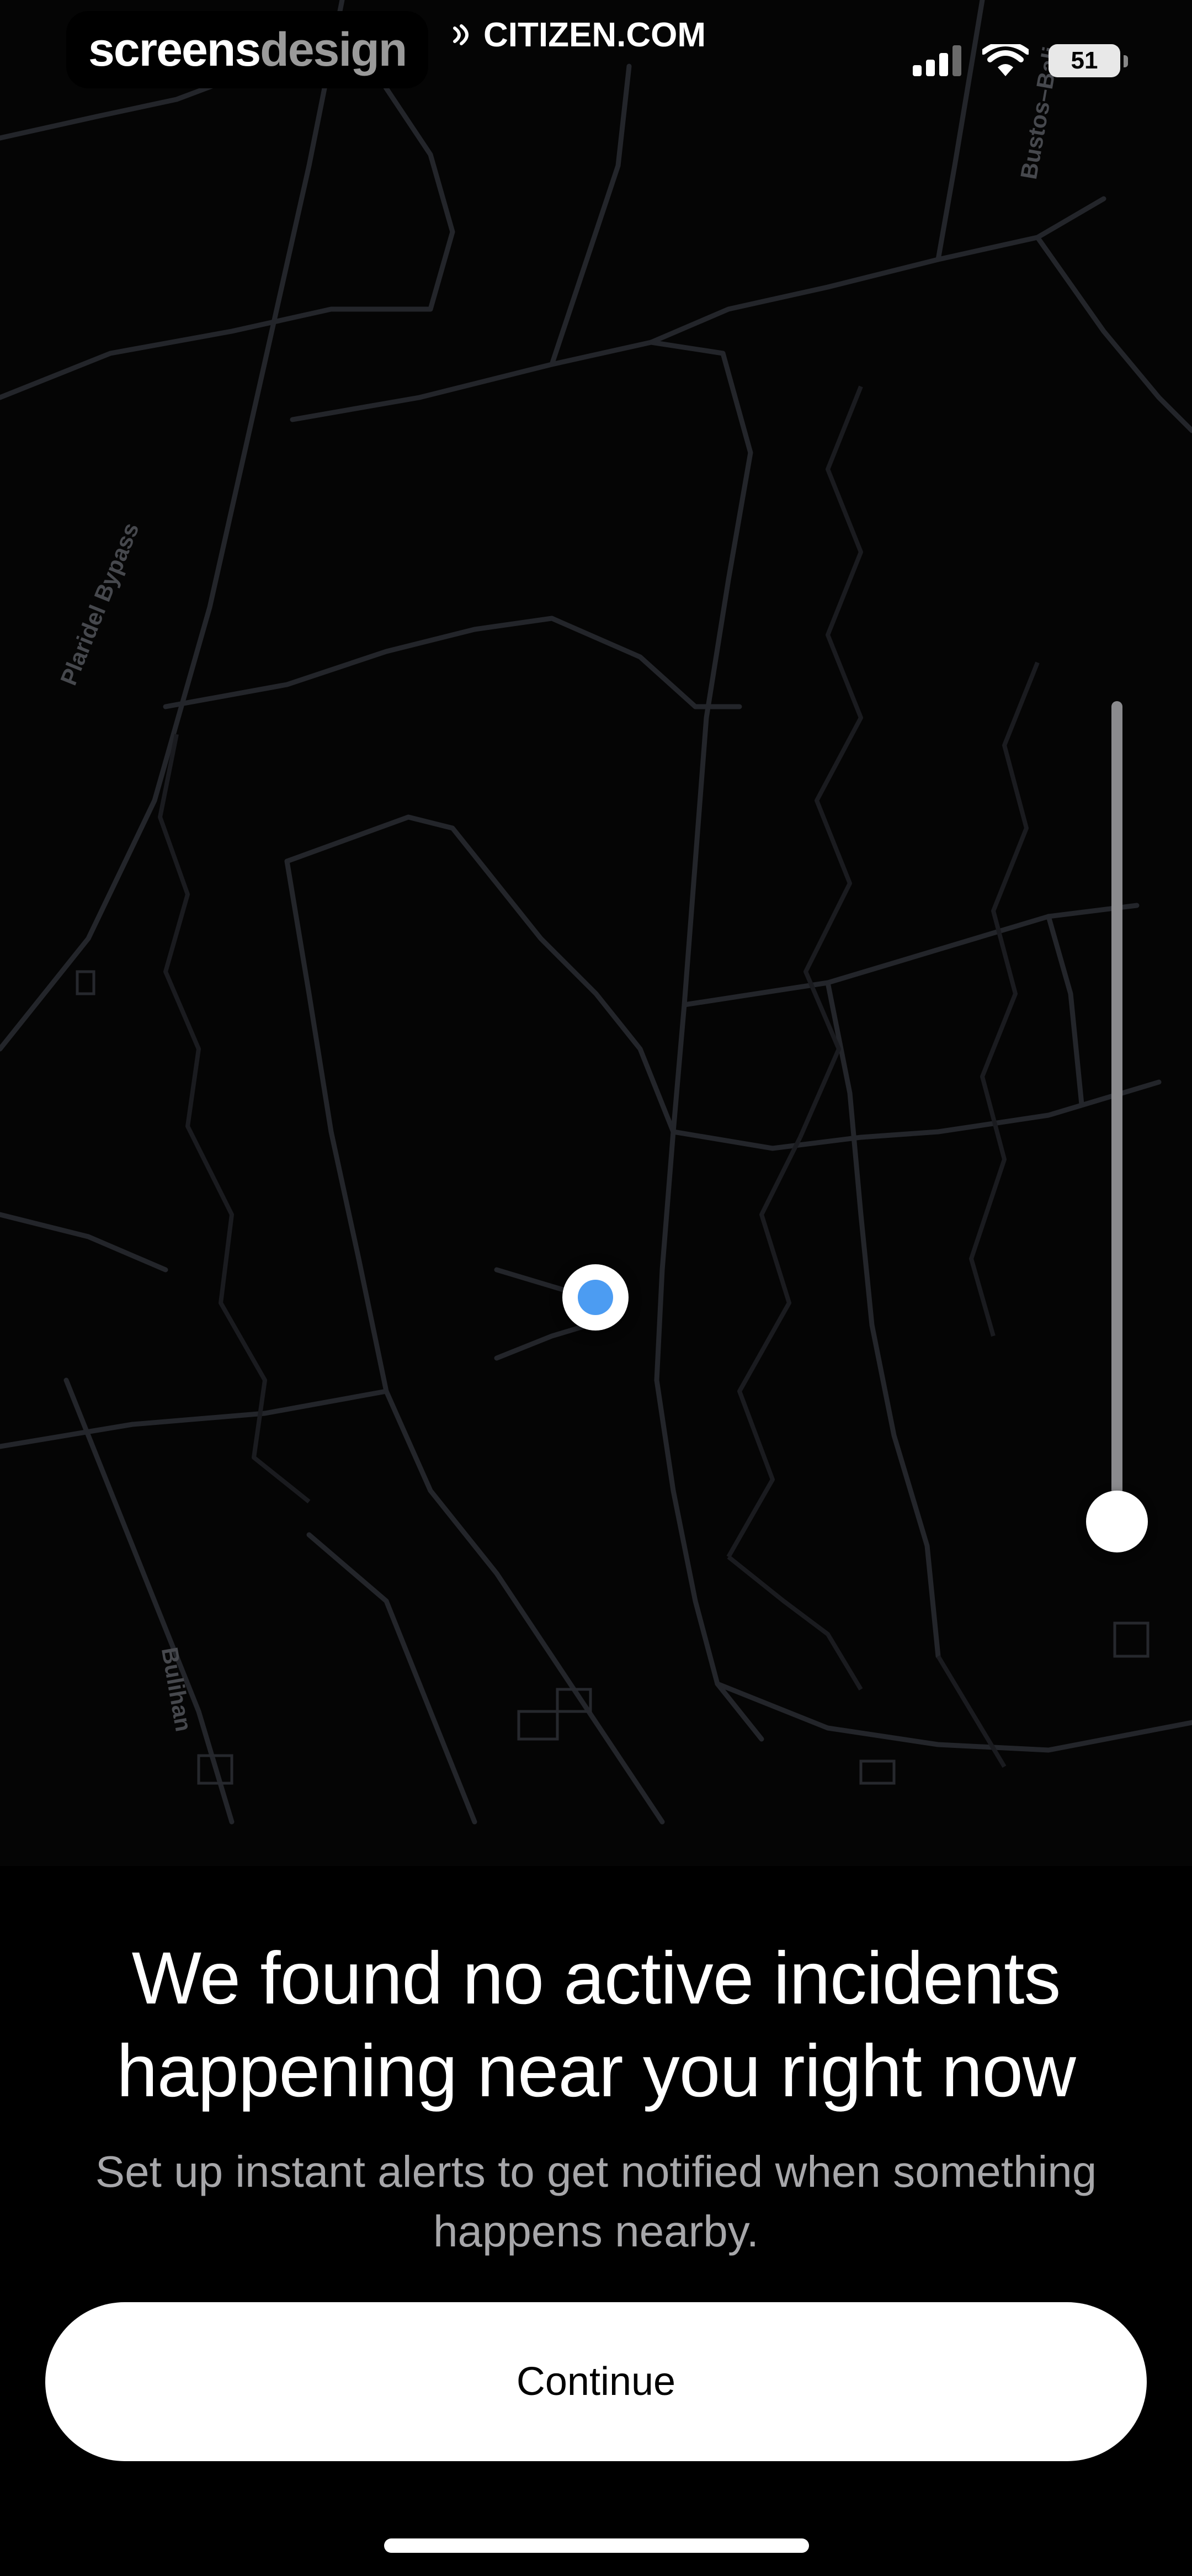 The width and height of the screenshot is (1192, 2576). What do you see at coordinates (596, 2381) in the screenshot?
I see `continue-button: Continue` at bounding box center [596, 2381].